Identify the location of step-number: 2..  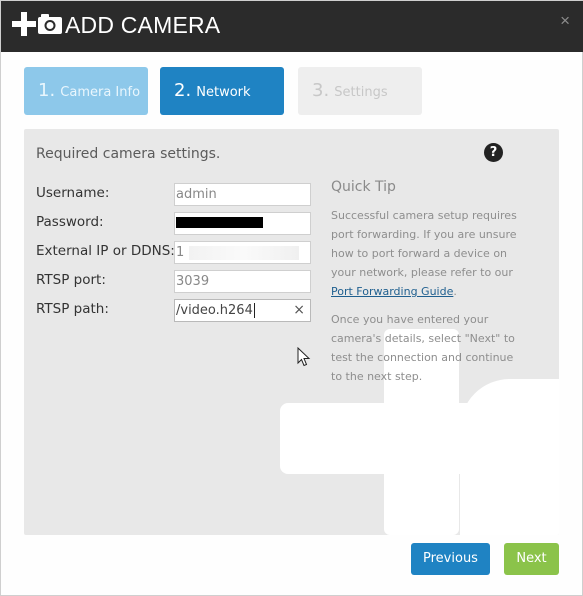
(183, 90).